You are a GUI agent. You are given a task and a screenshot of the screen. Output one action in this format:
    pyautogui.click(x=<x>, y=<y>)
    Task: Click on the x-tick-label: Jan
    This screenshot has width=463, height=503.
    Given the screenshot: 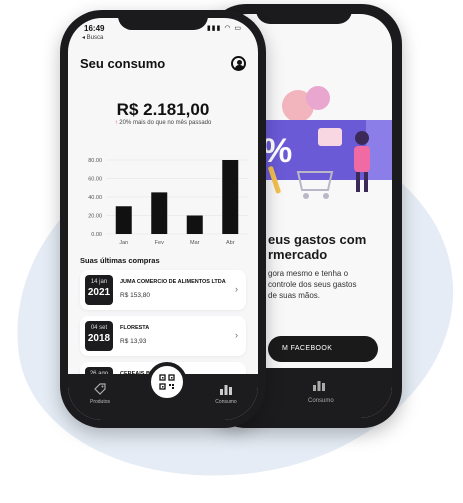 What is the action you would take?
    pyautogui.click(x=123, y=243)
    